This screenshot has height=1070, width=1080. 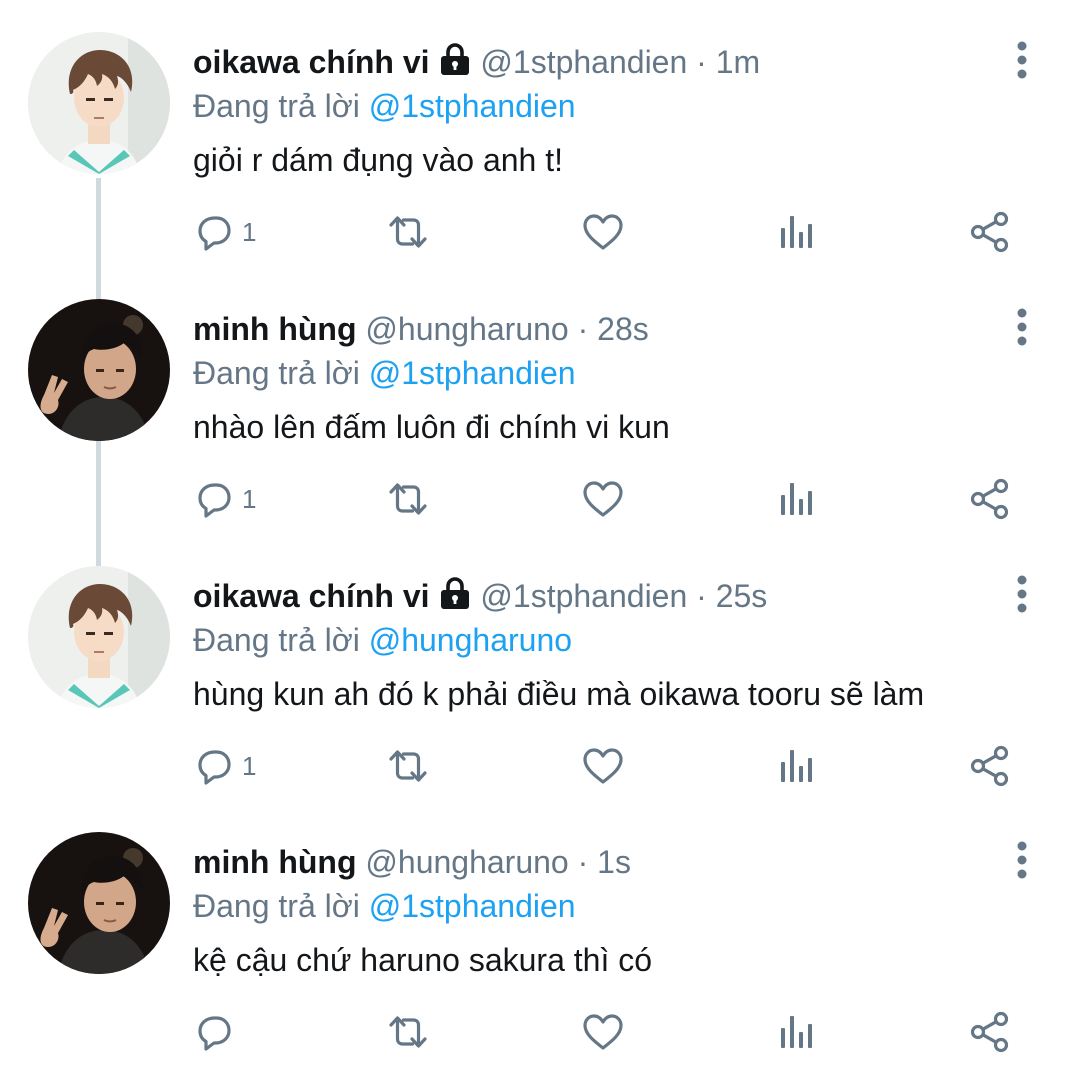 What do you see at coordinates (623, 329) in the screenshot?
I see `timestamp: 28s` at bounding box center [623, 329].